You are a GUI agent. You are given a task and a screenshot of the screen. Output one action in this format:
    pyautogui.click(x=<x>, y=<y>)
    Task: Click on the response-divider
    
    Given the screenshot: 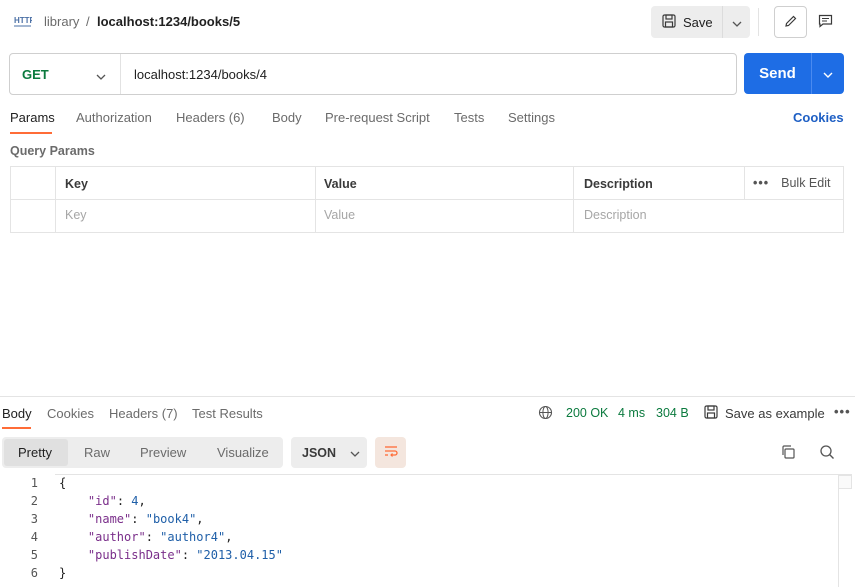 What is the action you would take?
    pyautogui.click(x=427, y=396)
    